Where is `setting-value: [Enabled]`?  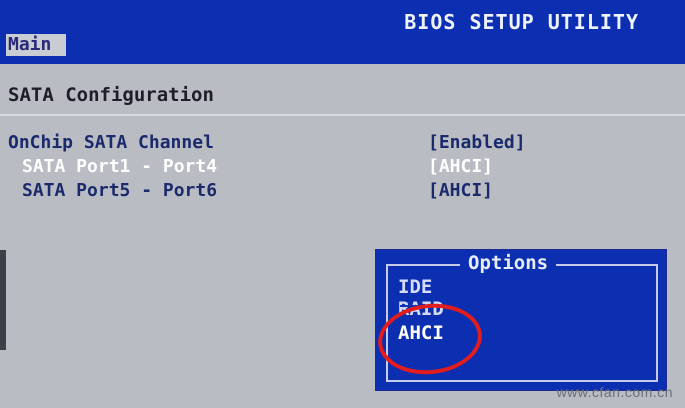 setting-value: [Enabled] is located at coordinates (477, 142).